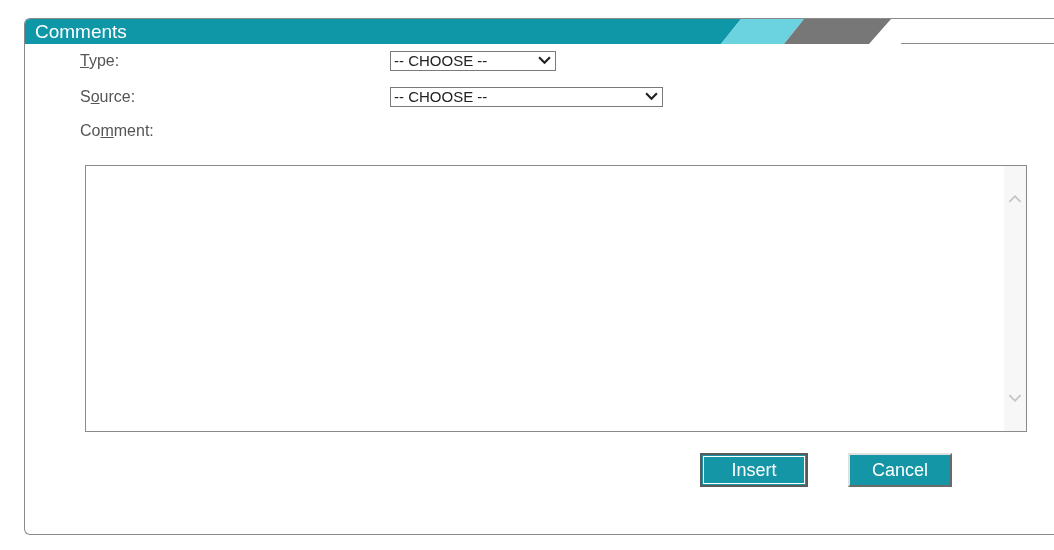  Describe the element at coordinates (81, 31) in the screenshot. I see `panel-title: Comments` at that location.